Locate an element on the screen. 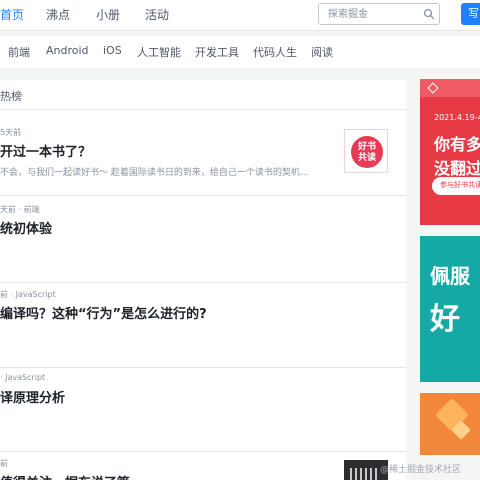  category-android: Android is located at coordinates (67, 50).